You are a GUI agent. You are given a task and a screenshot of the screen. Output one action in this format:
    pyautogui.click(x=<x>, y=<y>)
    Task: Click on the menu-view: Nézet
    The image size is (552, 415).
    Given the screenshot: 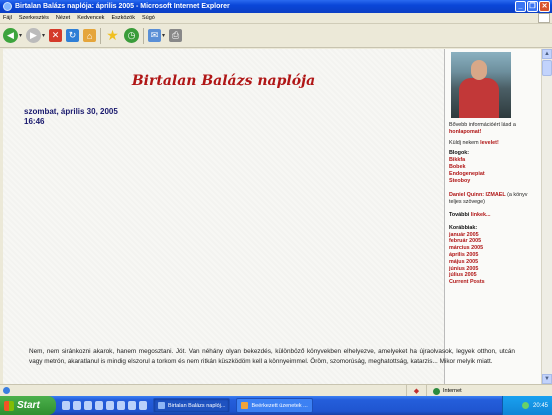 What is the action you would take?
    pyautogui.click(x=63, y=18)
    